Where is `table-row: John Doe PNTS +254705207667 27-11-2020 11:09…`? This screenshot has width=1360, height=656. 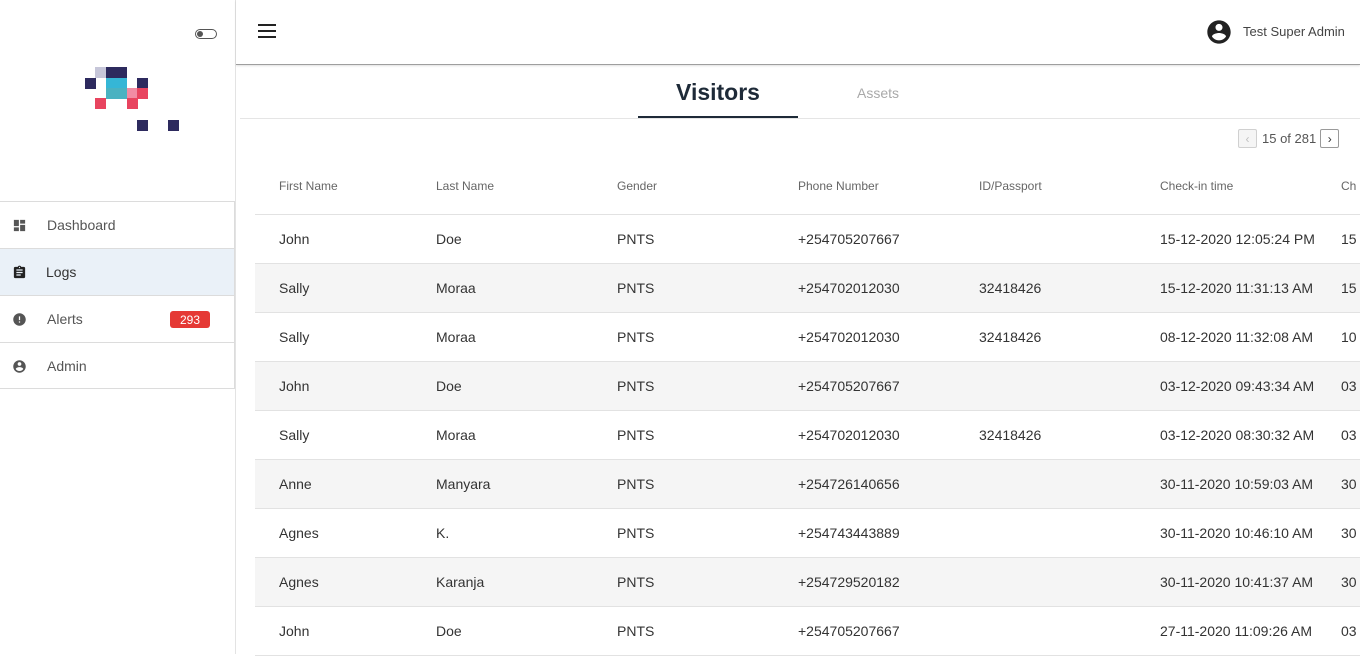 table-row: John Doe PNTS +254705207667 27-11-2020 11:09… is located at coordinates (807, 631).